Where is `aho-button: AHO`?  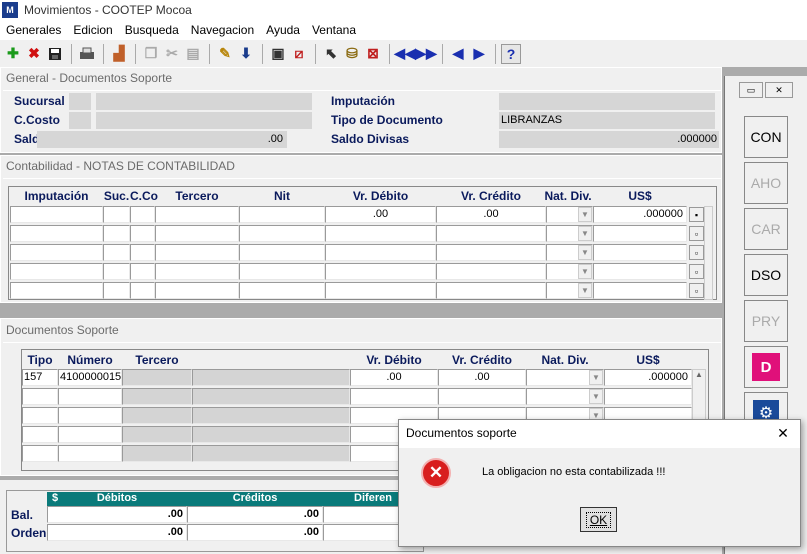
aho-button: AHO is located at coordinates (766, 183).